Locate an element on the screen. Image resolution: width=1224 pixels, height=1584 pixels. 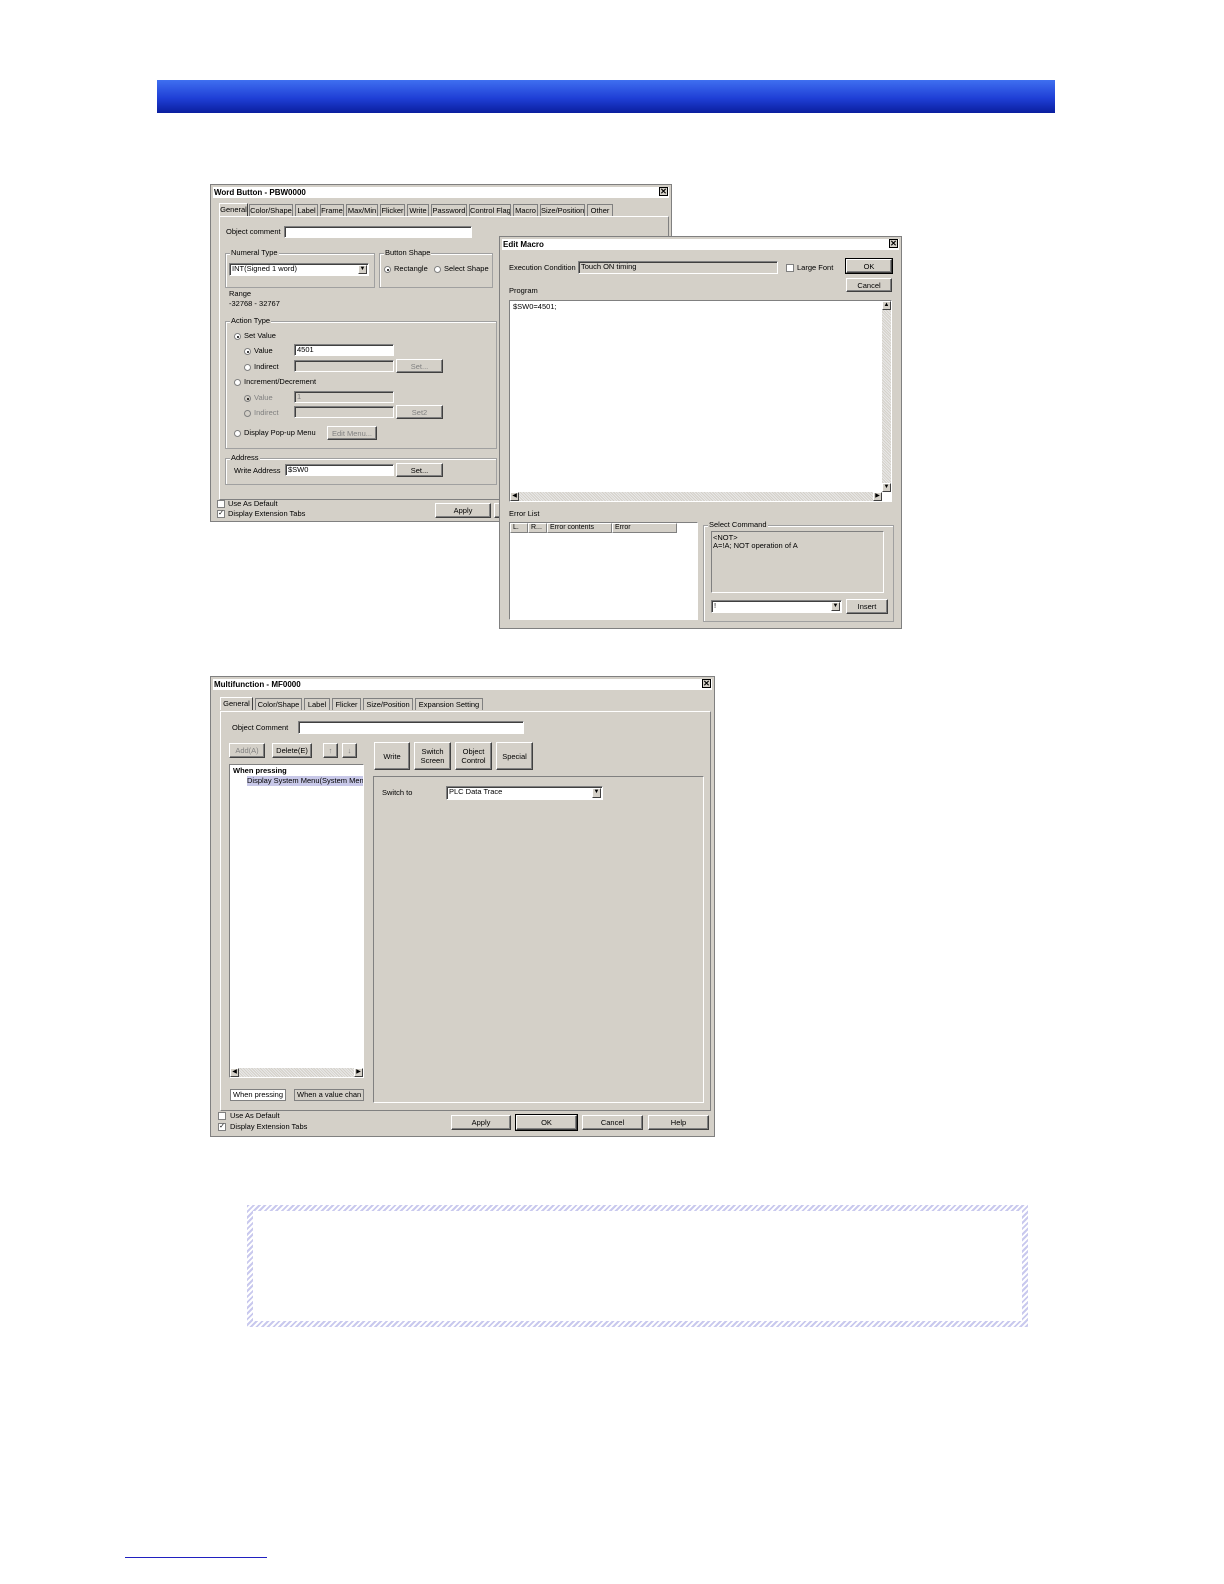
display-popup-label: Display Pop-up Menu is located at coordinates (280, 432).